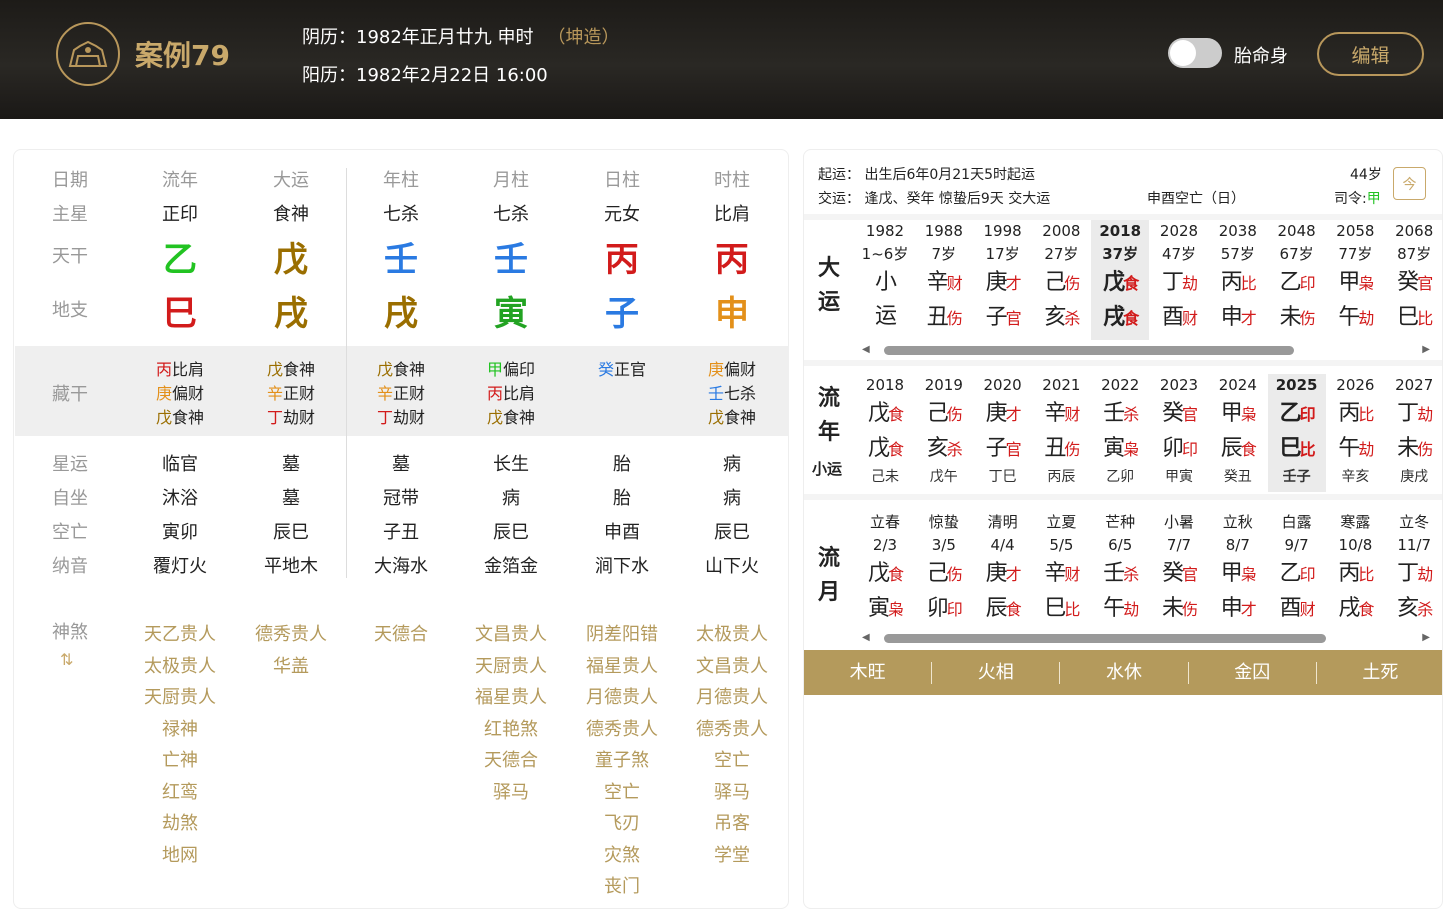 The image size is (1443, 909). Describe the element at coordinates (885, 283) in the screenshot. I see `dayun-stem: 小` at that location.